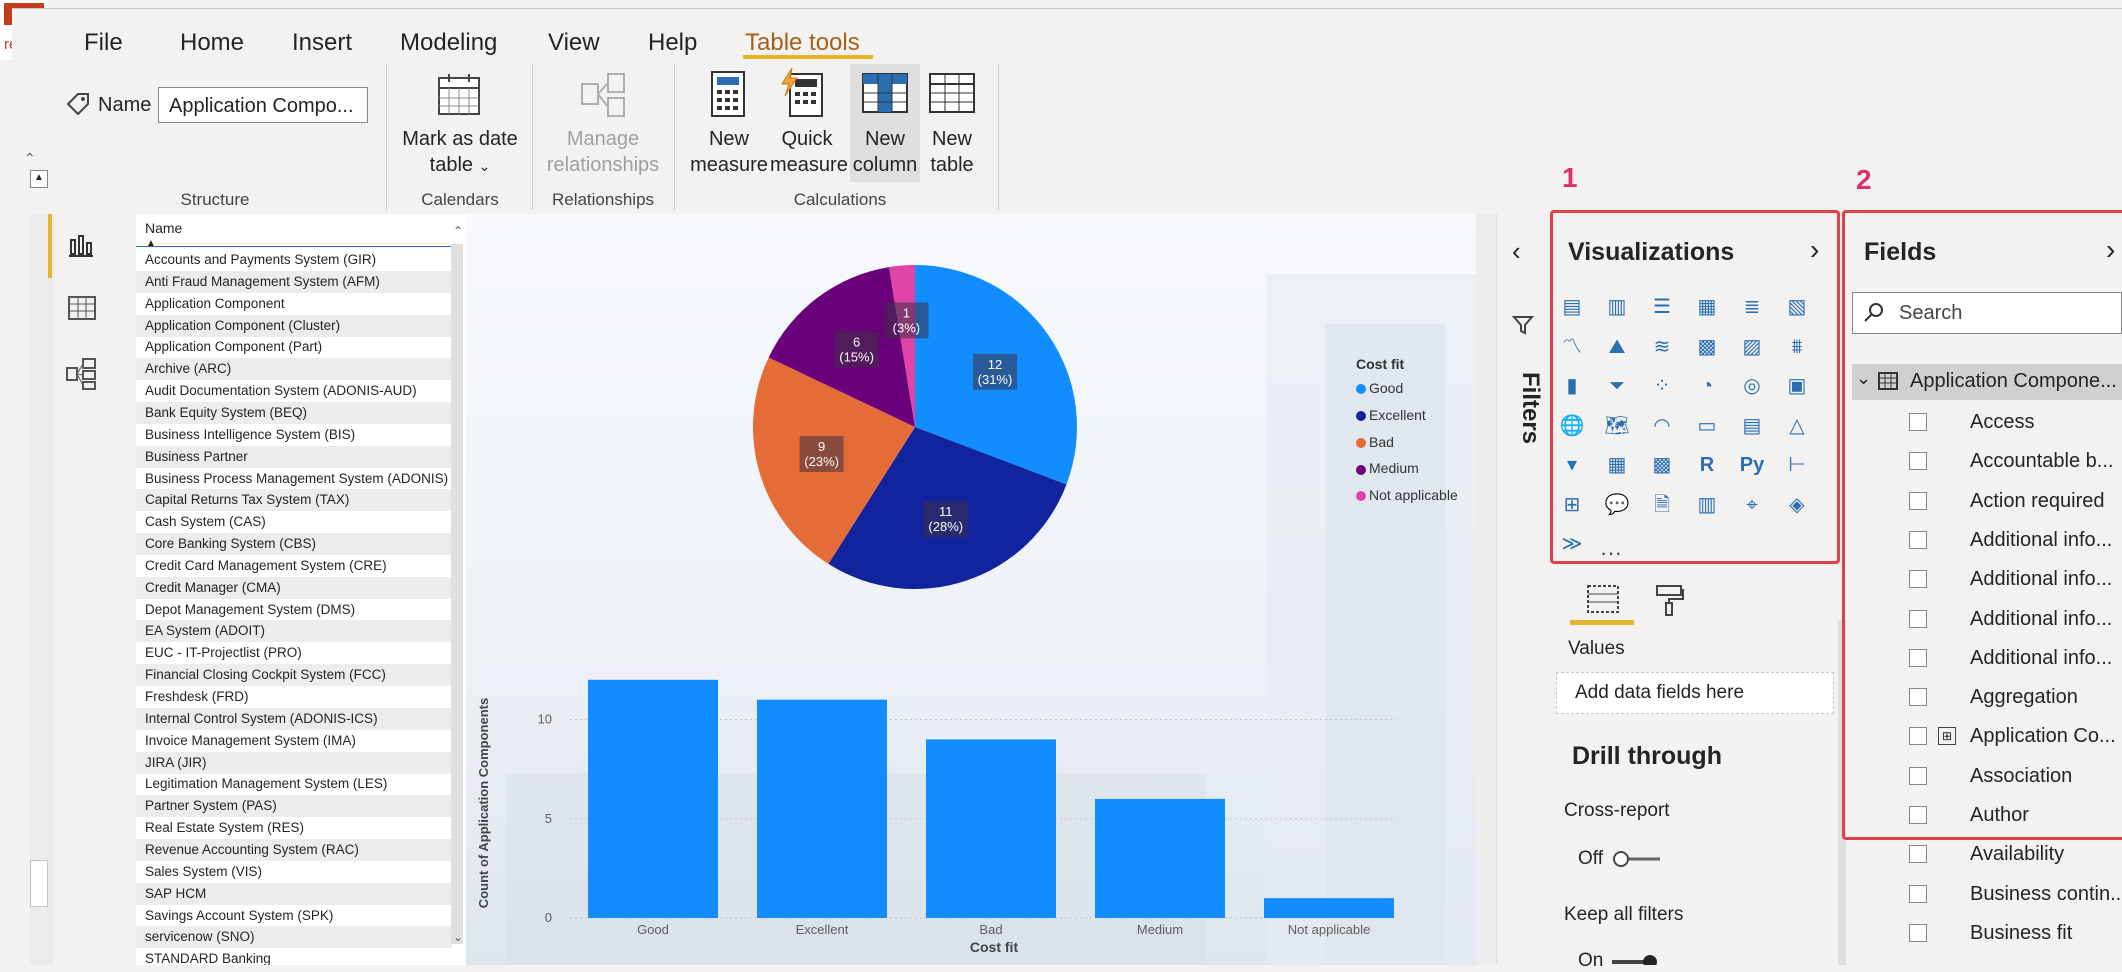 The height and width of the screenshot is (972, 2122). What do you see at coordinates (1662, 386) in the screenshot?
I see `visual-type-icon: ⁘` at bounding box center [1662, 386].